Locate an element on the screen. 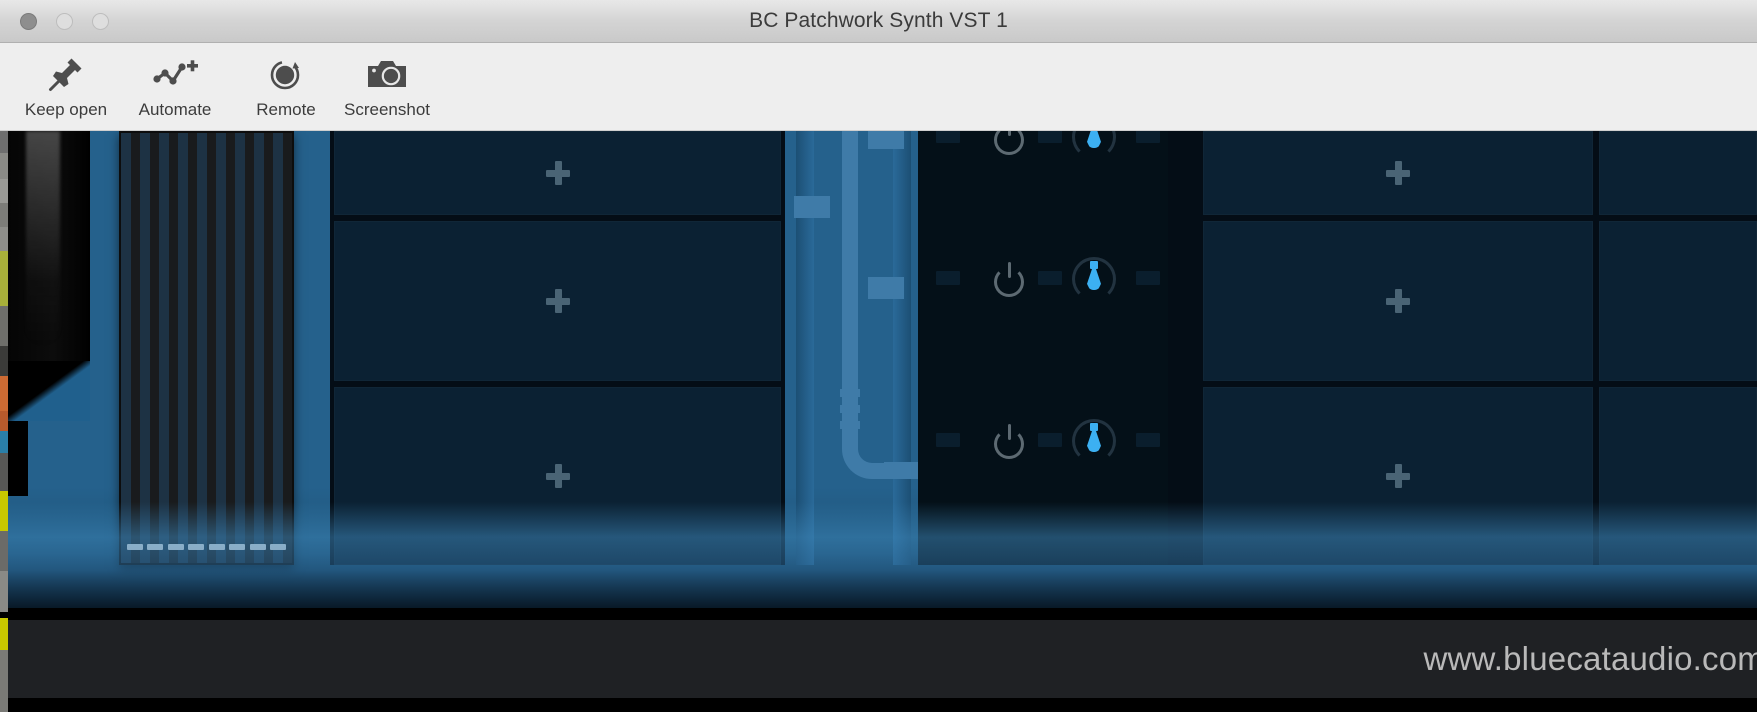 The image size is (1757, 712). keep-open-button: Keep open is located at coordinates (66, 85).